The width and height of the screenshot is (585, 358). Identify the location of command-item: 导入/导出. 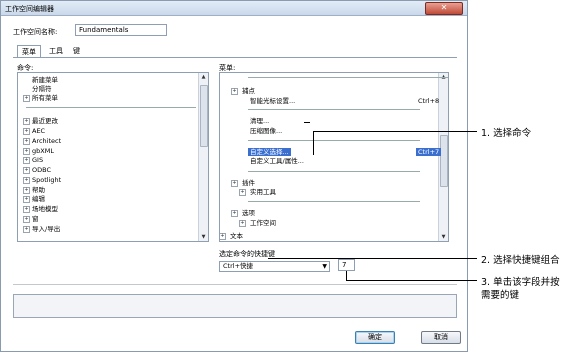
(46, 229).